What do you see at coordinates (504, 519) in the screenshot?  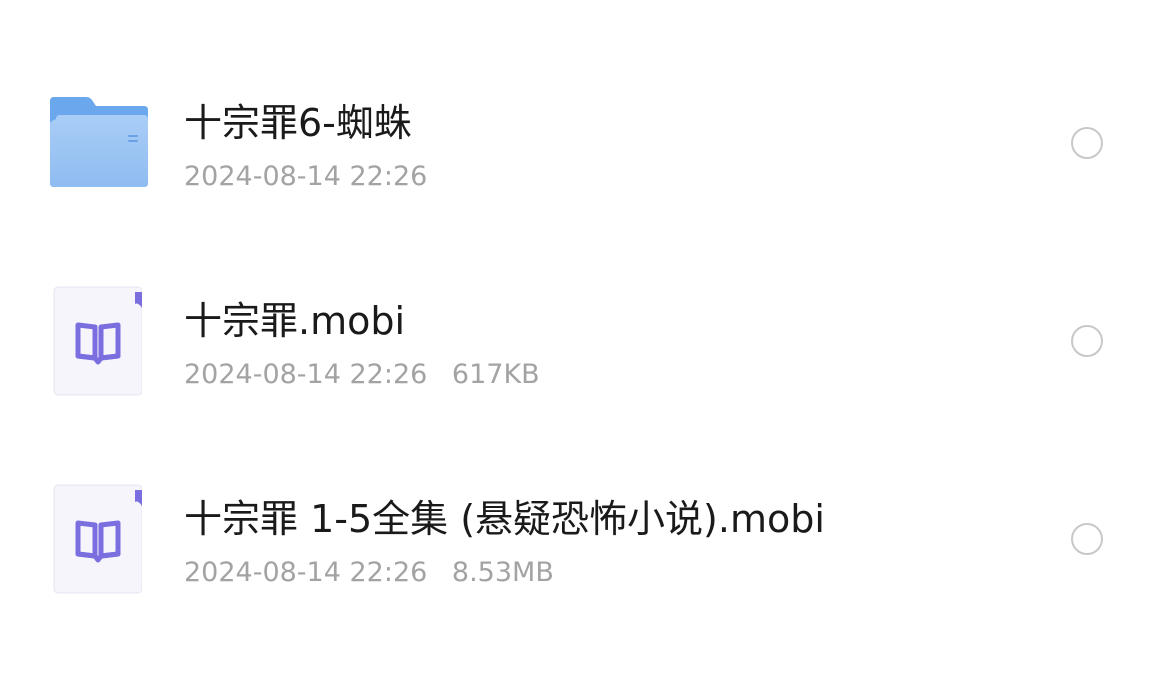 I see `file-name: 十宗罪 1-5全集 (悬疑恐怖小说).mobi` at bounding box center [504, 519].